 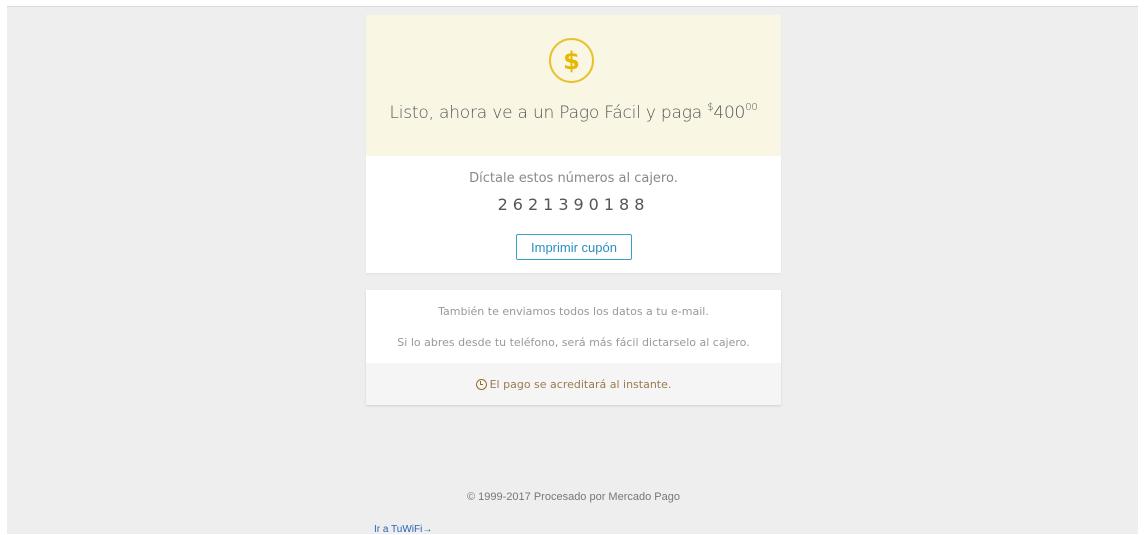 What do you see at coordinates (548, 113) in the screenshot?
I see `payment-title-text: Listo, ahora ve a un Pago Fácil y paga` at bounding box center [548, 113].